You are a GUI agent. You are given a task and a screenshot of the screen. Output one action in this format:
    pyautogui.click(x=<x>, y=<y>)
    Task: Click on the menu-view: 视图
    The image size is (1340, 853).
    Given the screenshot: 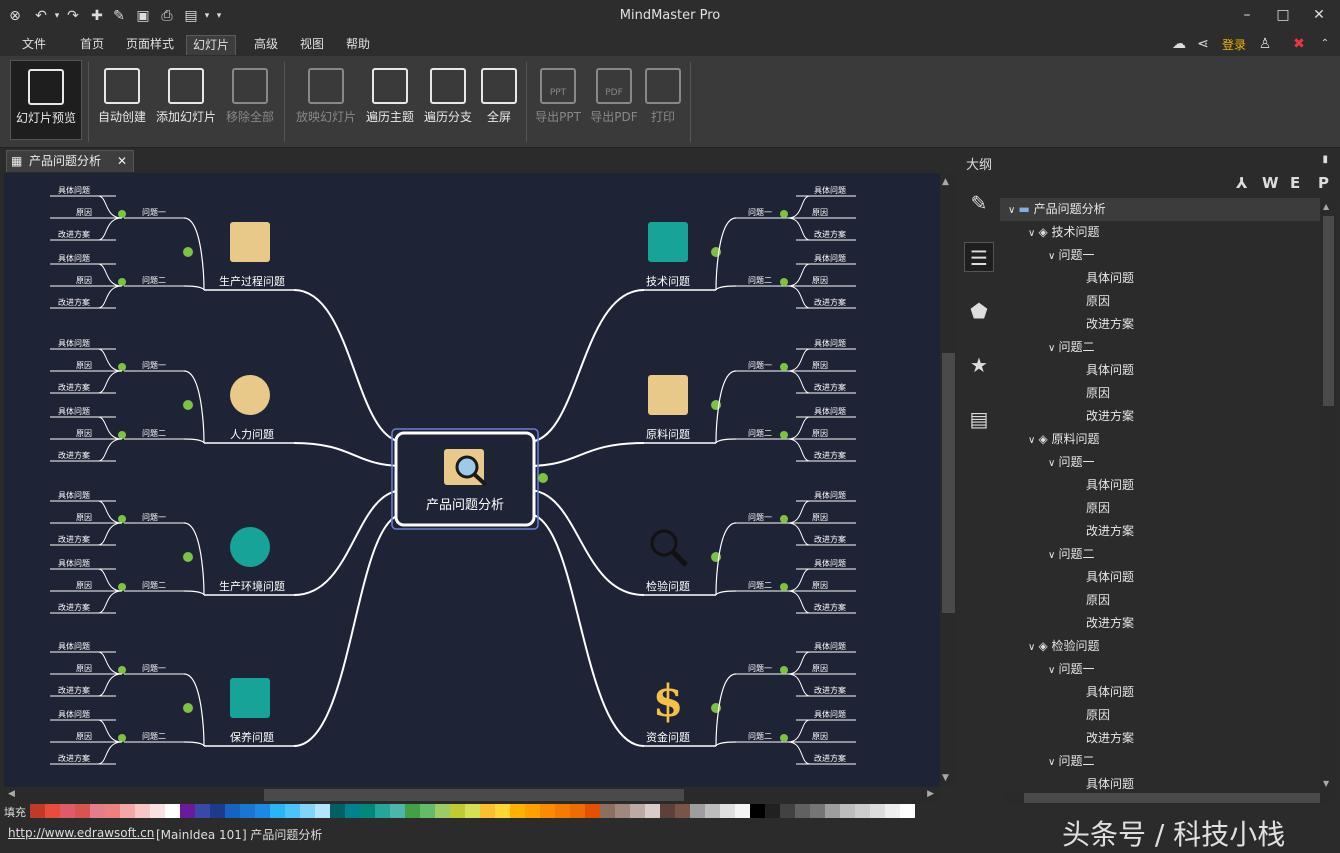 What is the action you would take?
    pyautogui.click(x=312, y=45)
    